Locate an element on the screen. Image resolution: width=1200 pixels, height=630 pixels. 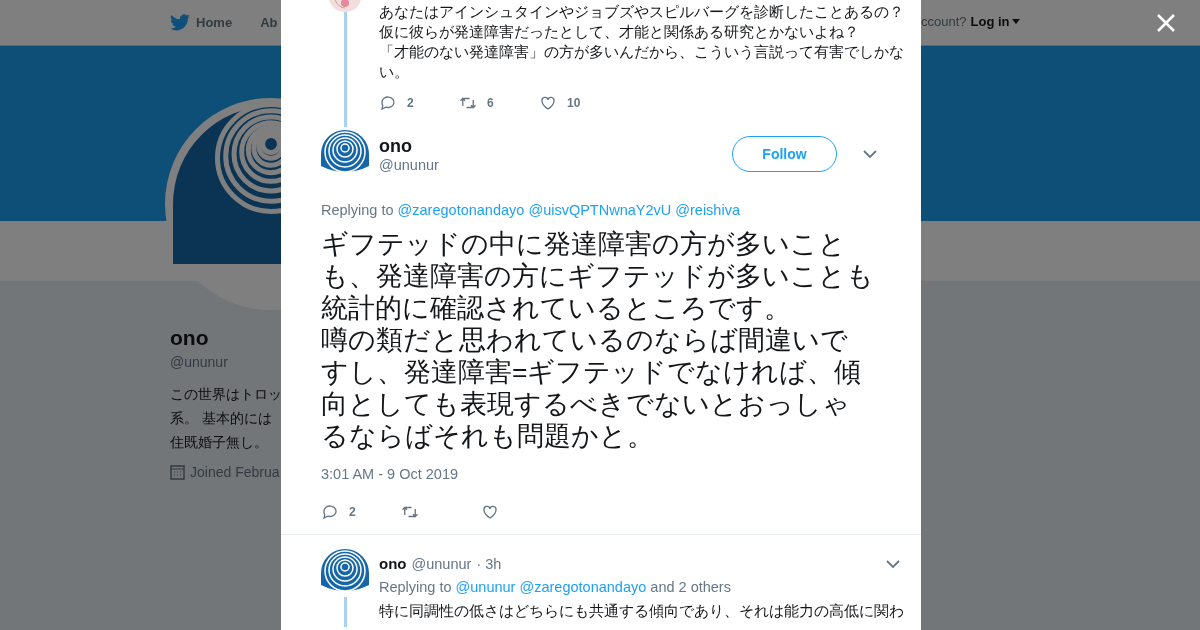
profile-bio-line: 住既婚子無し。 is located at coordinates (219, 442).